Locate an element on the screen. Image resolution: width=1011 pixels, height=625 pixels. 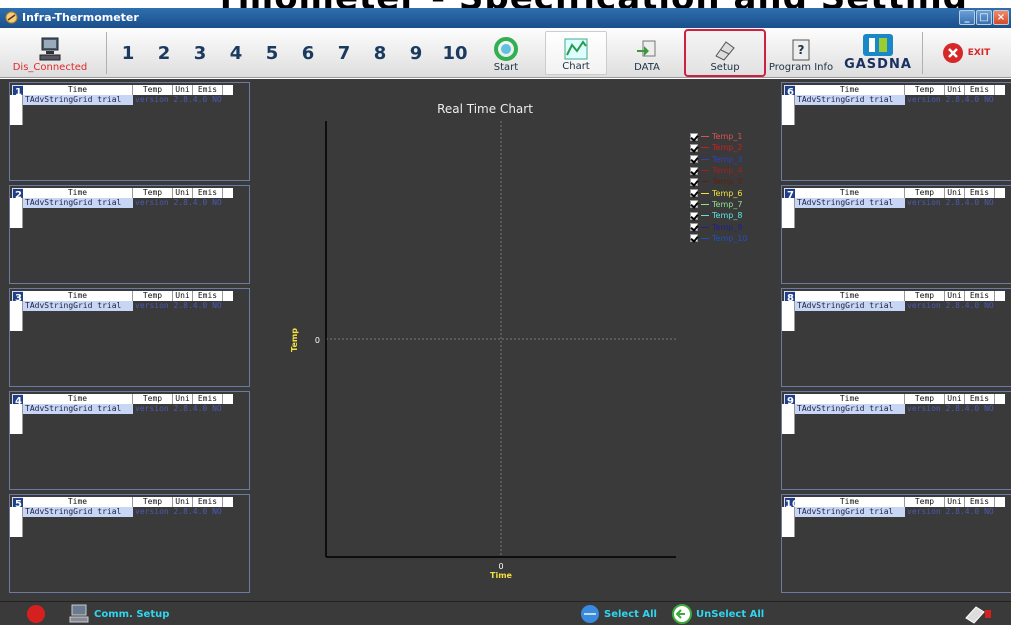
close-button: × is located at coordinates (1001, 17).